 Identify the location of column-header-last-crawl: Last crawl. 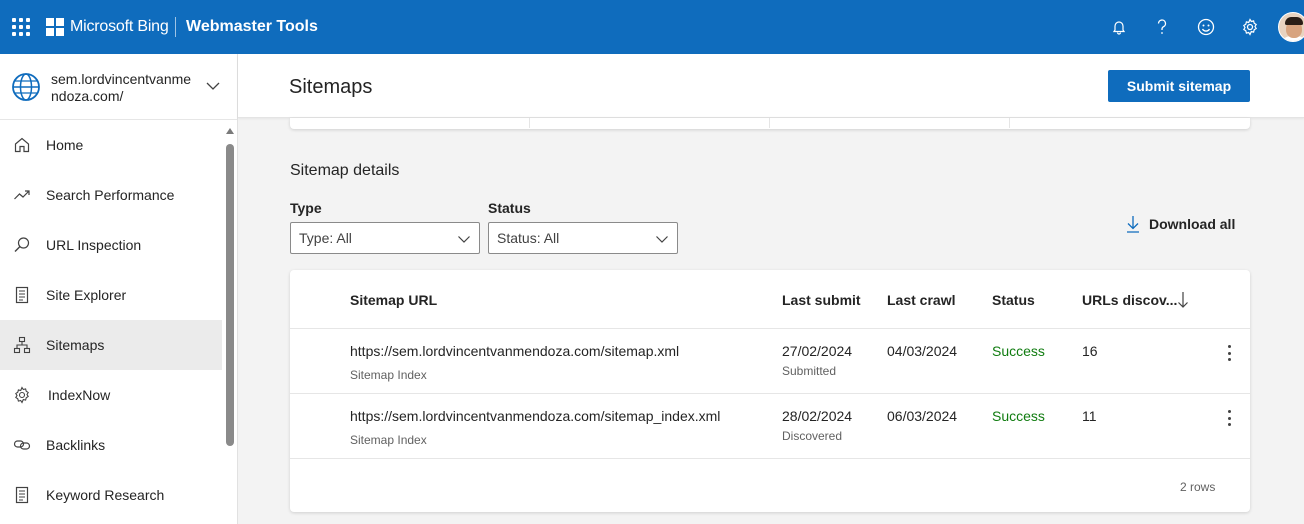
(921, 300).